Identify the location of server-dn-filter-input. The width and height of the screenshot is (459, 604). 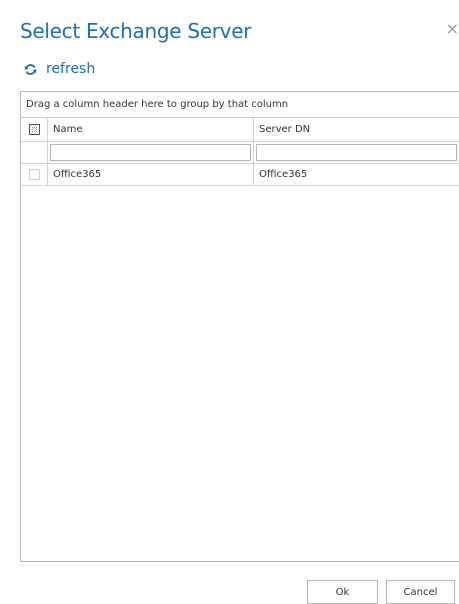
(356, 152).